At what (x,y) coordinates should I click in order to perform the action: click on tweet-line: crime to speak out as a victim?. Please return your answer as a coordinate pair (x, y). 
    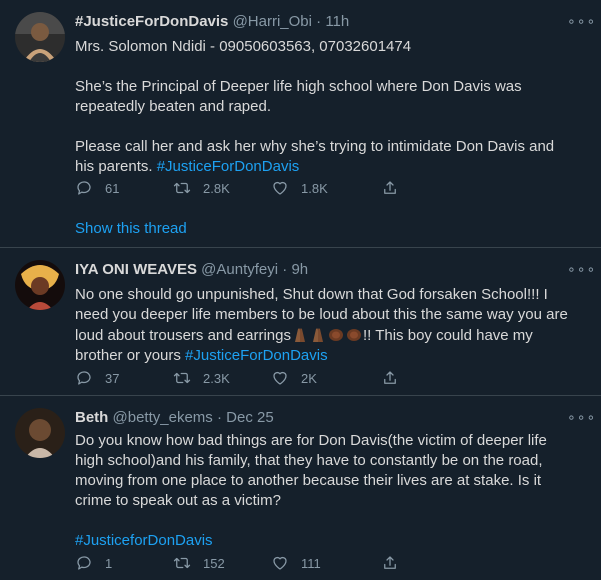
    Looking at the image, I should click on (178, 500).